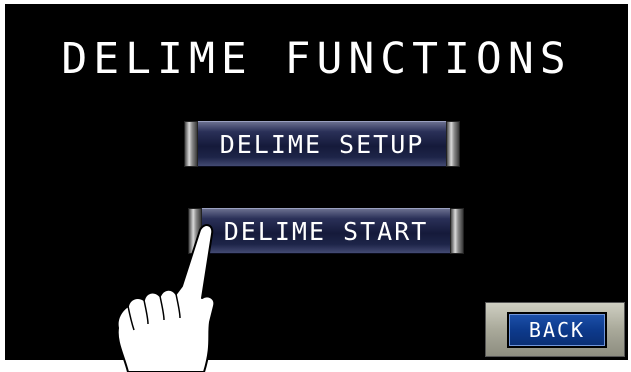  Describe the element at coordinates (316, 59) in the screenshot. I see `page-title: DELIME FUNCTIONS` at that location.